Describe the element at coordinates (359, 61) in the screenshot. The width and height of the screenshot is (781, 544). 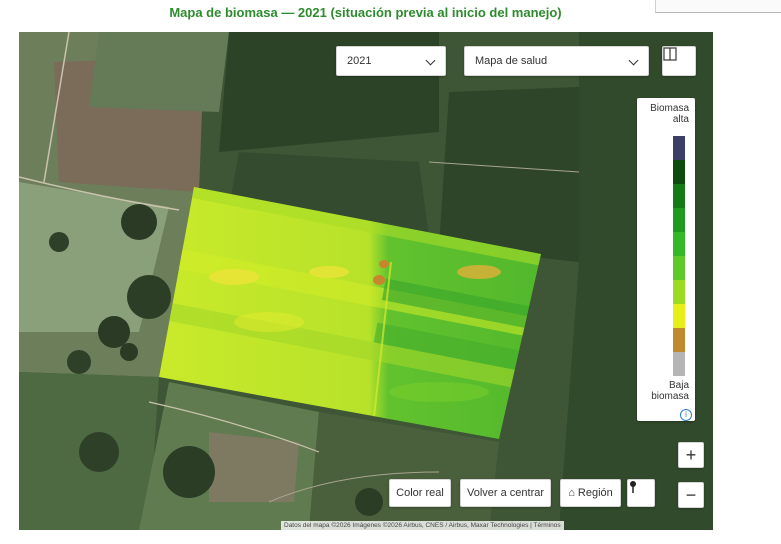
I see `year-select-value: 2021` at that location.